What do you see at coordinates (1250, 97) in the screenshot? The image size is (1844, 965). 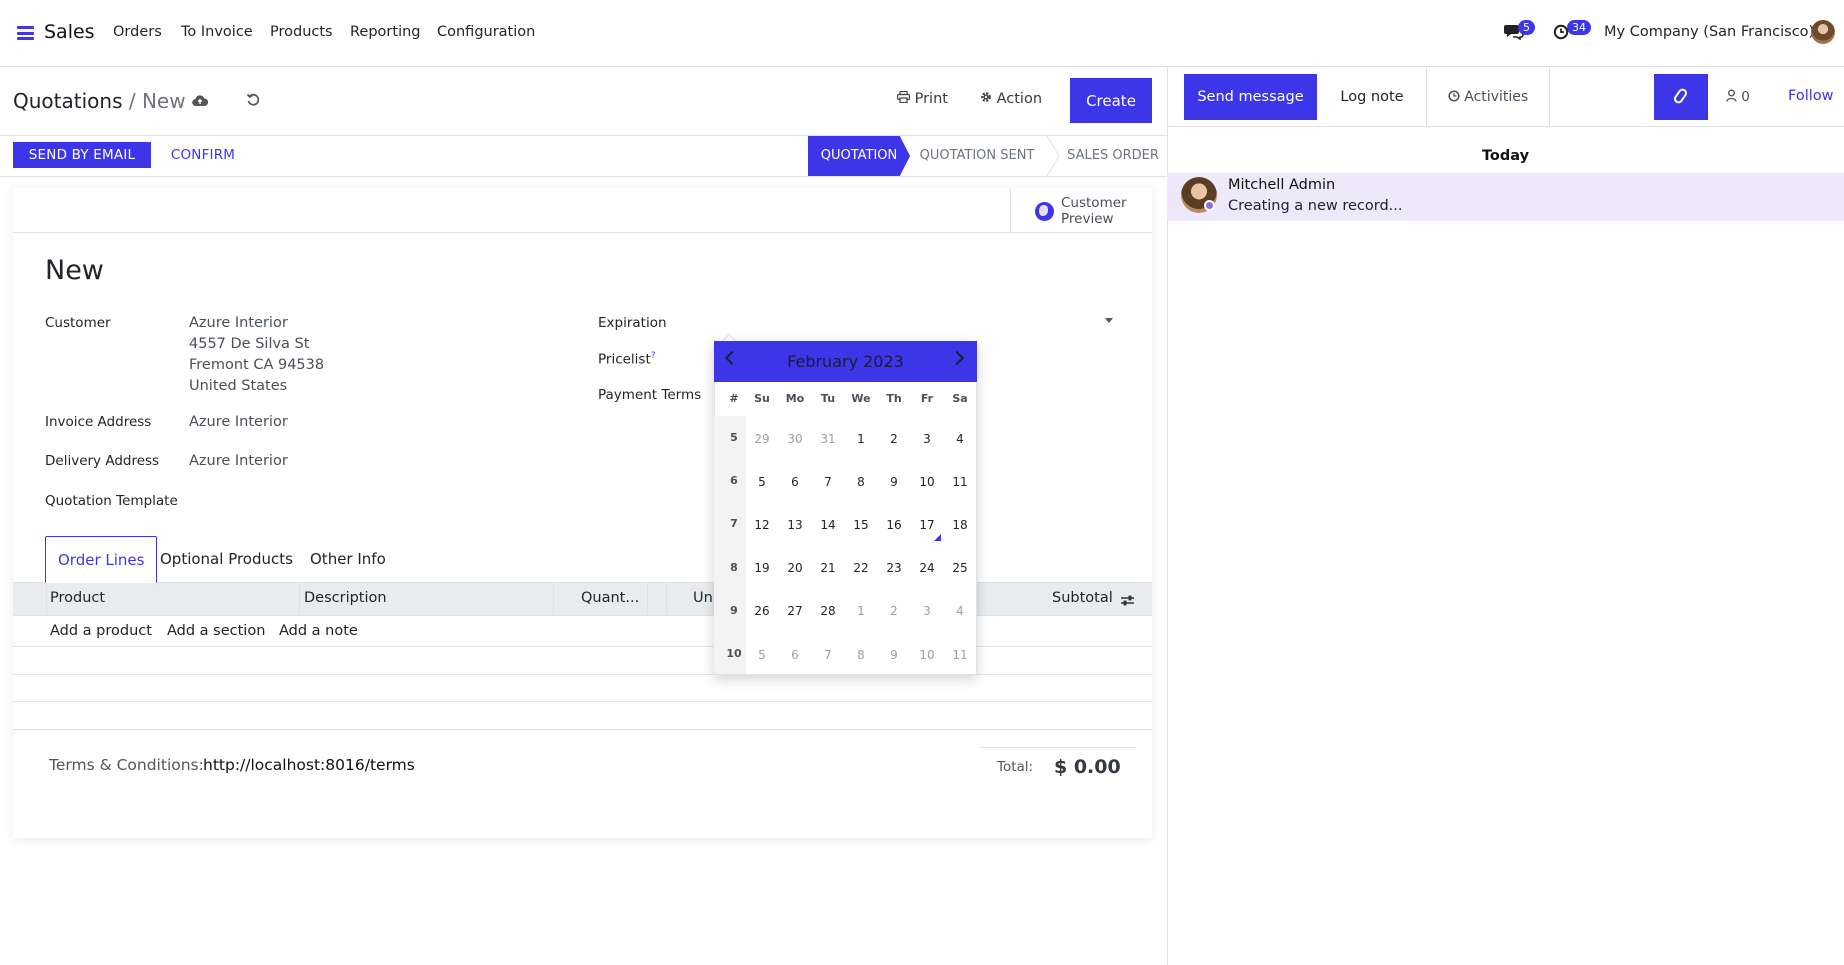 I see `send-message-button: Send message` at bounding box center [1250, 97].